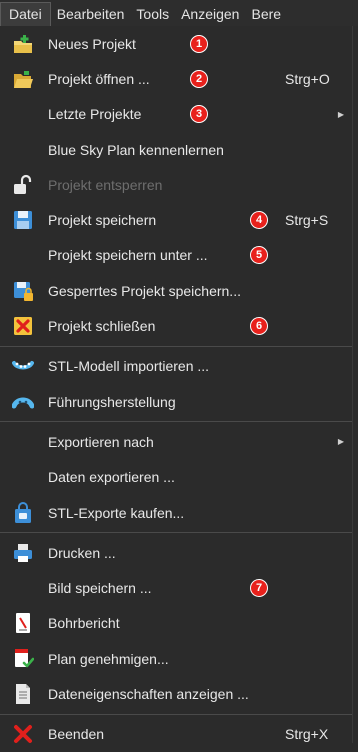 This screenshot has width=358, height=752. Describe the element at coordinates (307, 734) in the screenshot. I see `shortcut-label: Strg+X` at that location.